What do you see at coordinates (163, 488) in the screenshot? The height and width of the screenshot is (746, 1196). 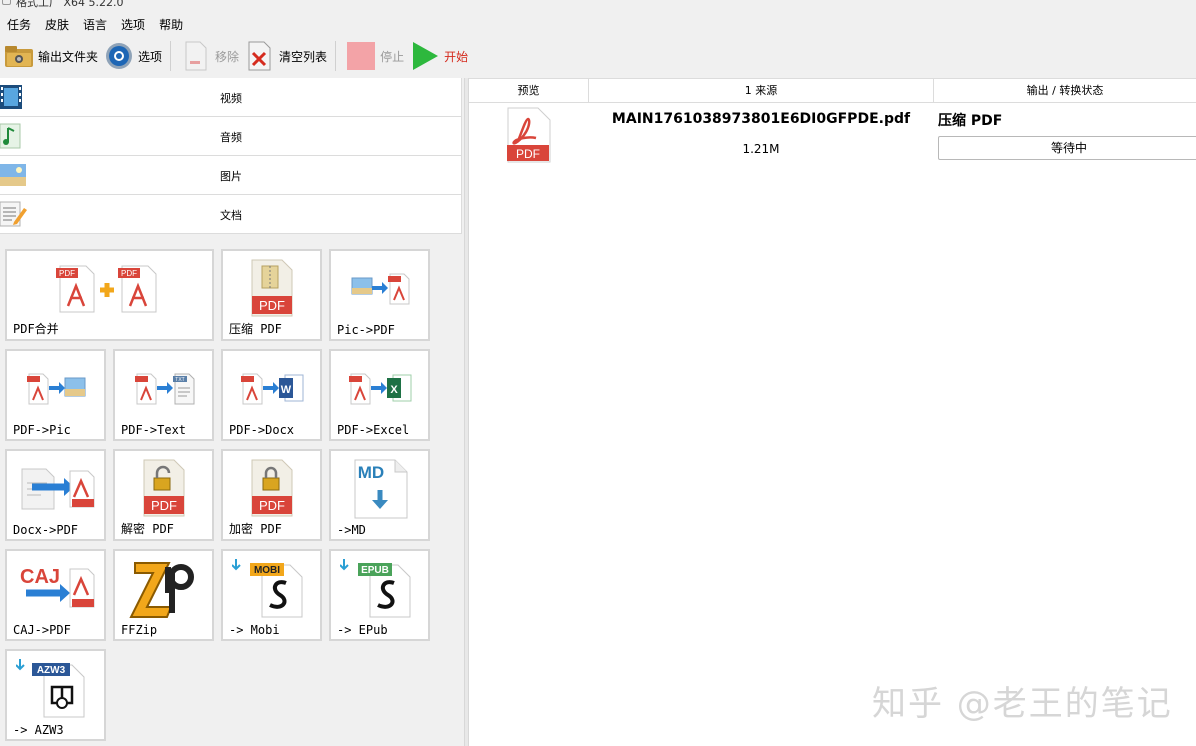 I see `unlock-pdf-icon: PDF` at bounding box center [163, 488].